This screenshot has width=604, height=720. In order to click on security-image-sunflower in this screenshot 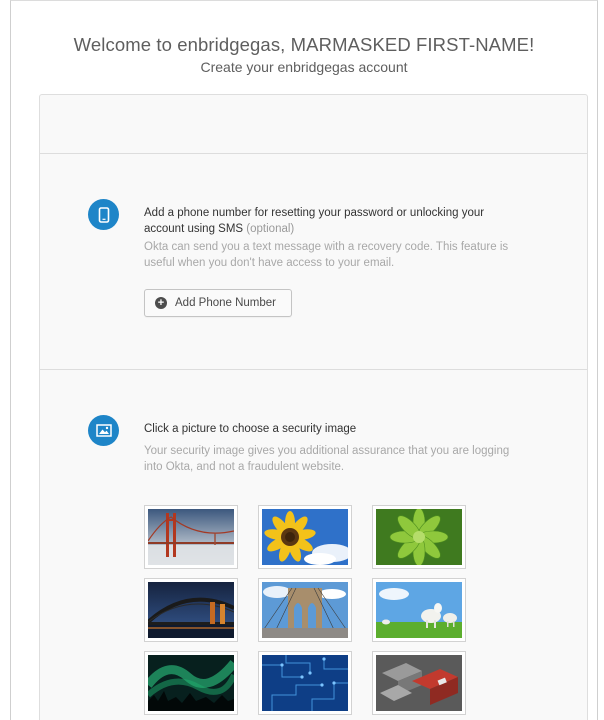, I will do `click(305, 537)`.